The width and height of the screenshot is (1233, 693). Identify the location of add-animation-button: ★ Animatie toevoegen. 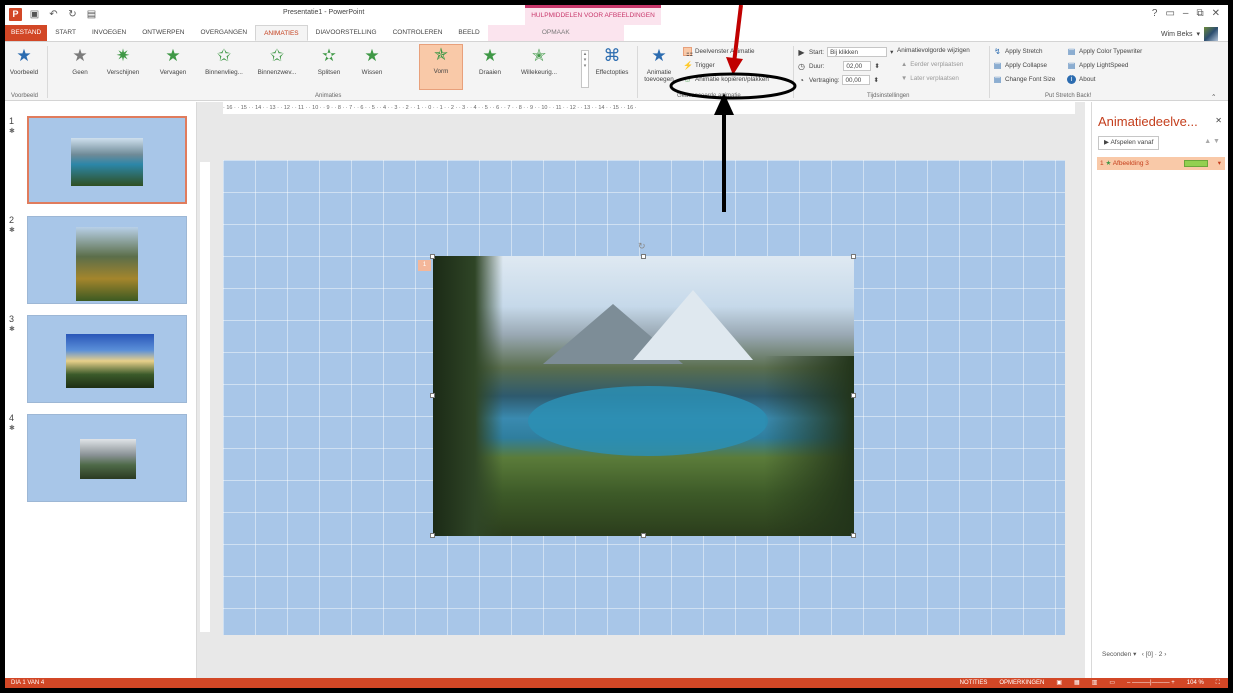
(659, 64).